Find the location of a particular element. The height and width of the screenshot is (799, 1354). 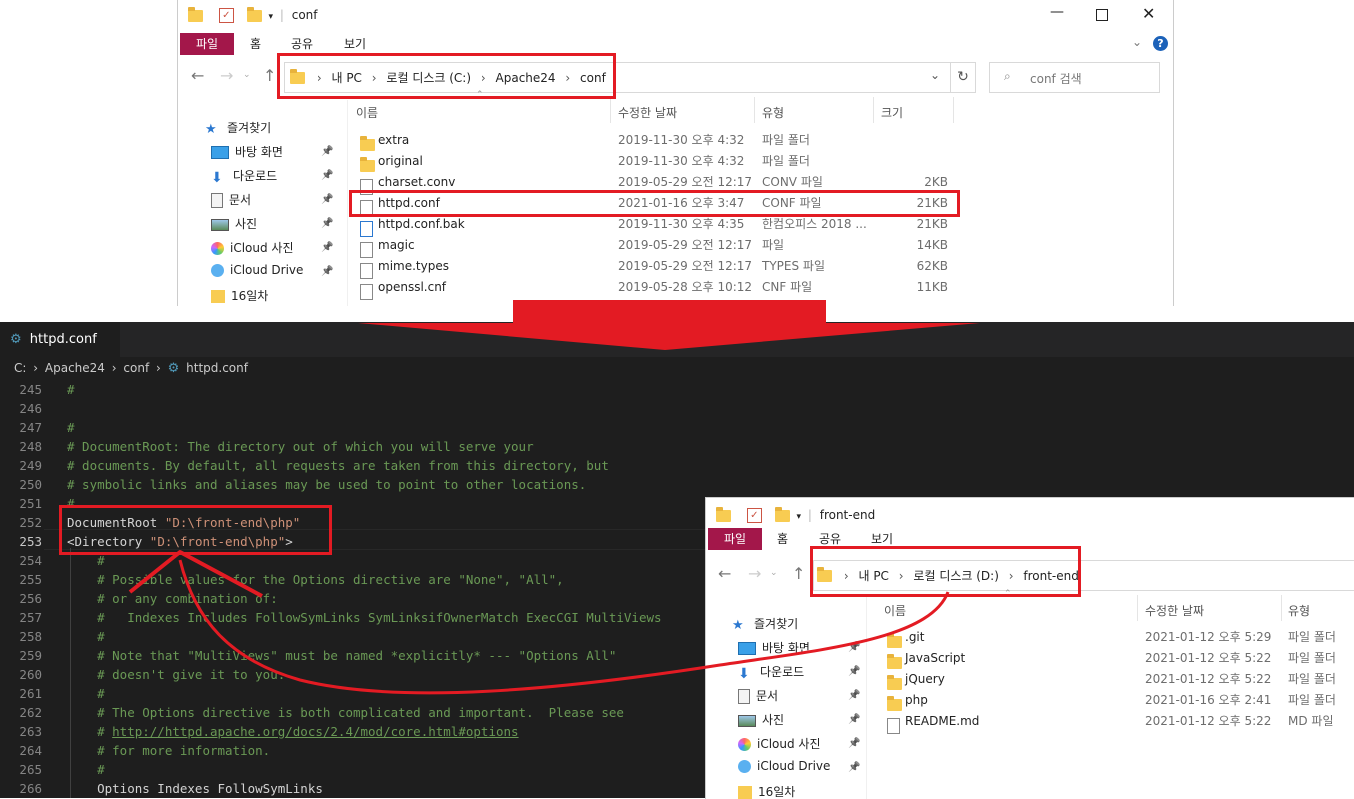

curved-arrow is located at coordinates (564, 627).